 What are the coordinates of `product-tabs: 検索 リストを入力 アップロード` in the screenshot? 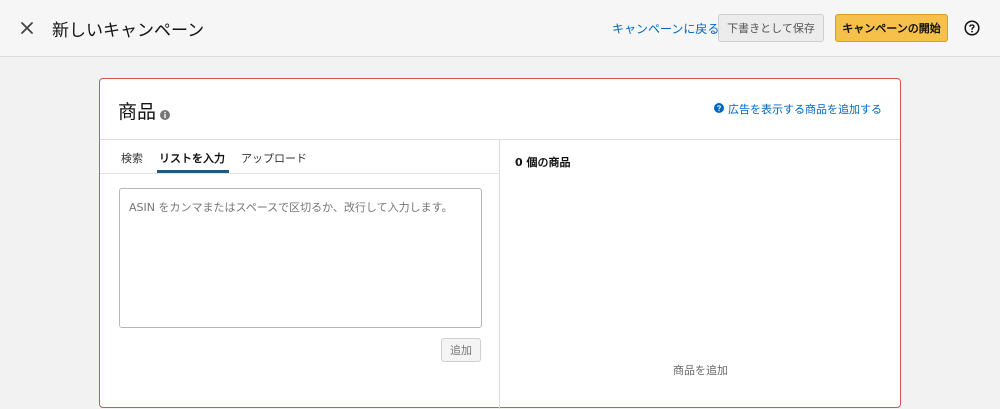 It's located at (300, 157).